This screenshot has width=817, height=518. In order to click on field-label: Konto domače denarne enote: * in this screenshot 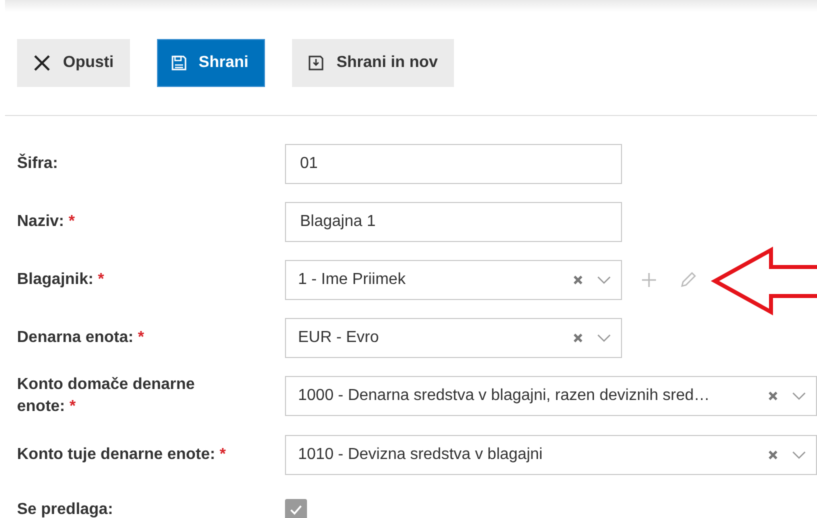, I will do `click(106, 396)`.